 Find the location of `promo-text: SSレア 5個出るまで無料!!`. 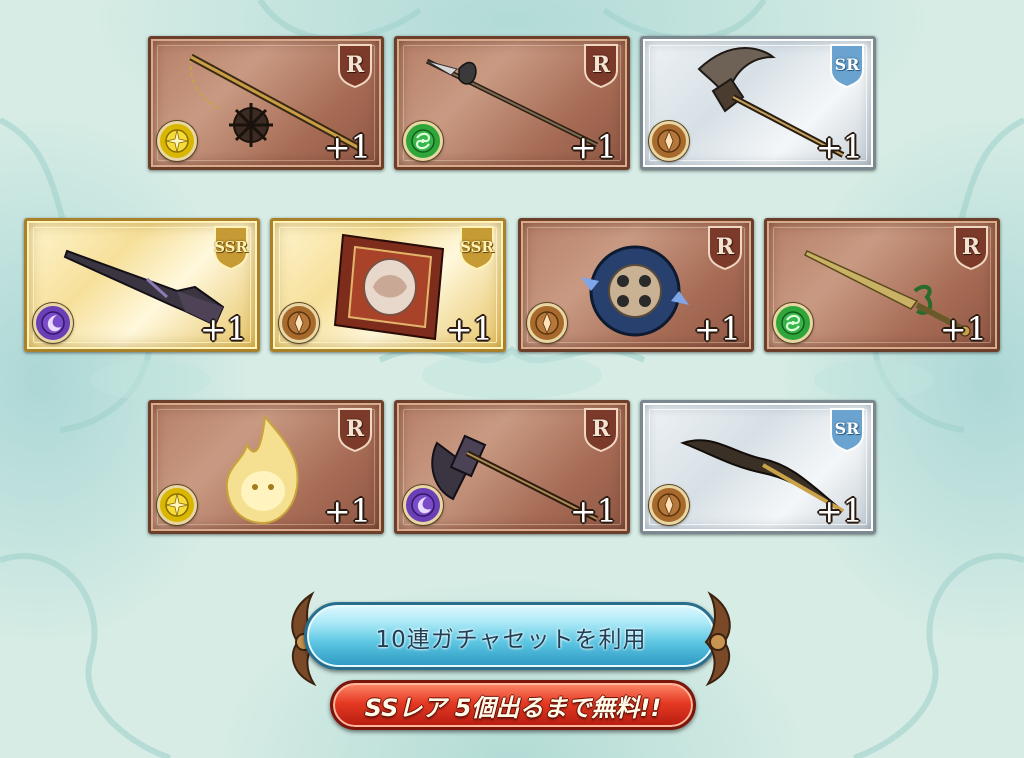

promo-text: SSレア 5個出るまで無料!! is located at coordinates (513, 707).